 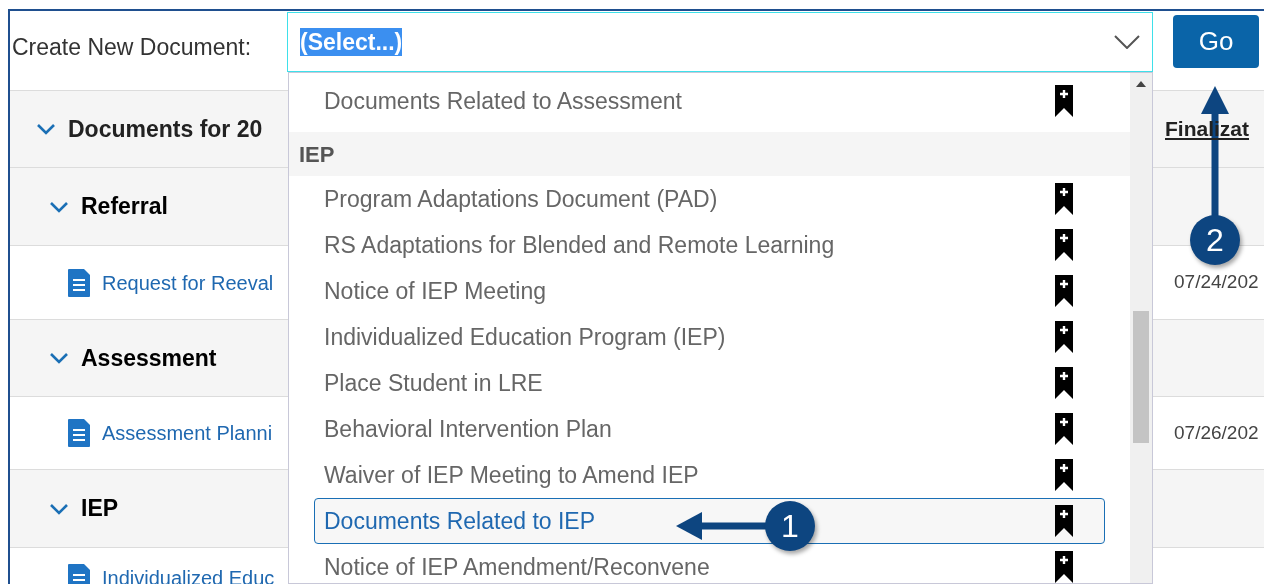 I want to click on dropdown-option: RS Adaptations for Blended and Remote Learning, so click(x=709, y=245).